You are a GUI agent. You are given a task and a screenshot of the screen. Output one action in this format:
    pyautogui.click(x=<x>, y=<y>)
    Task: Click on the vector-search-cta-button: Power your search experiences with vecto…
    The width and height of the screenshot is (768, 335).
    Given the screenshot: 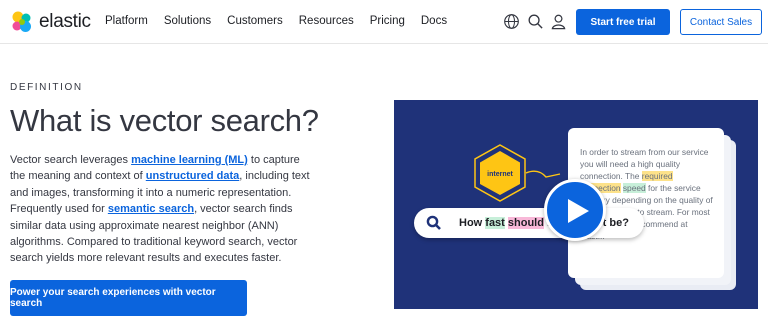 What is the action you would take?
    pyautogui.click(x=128, y=298)
    